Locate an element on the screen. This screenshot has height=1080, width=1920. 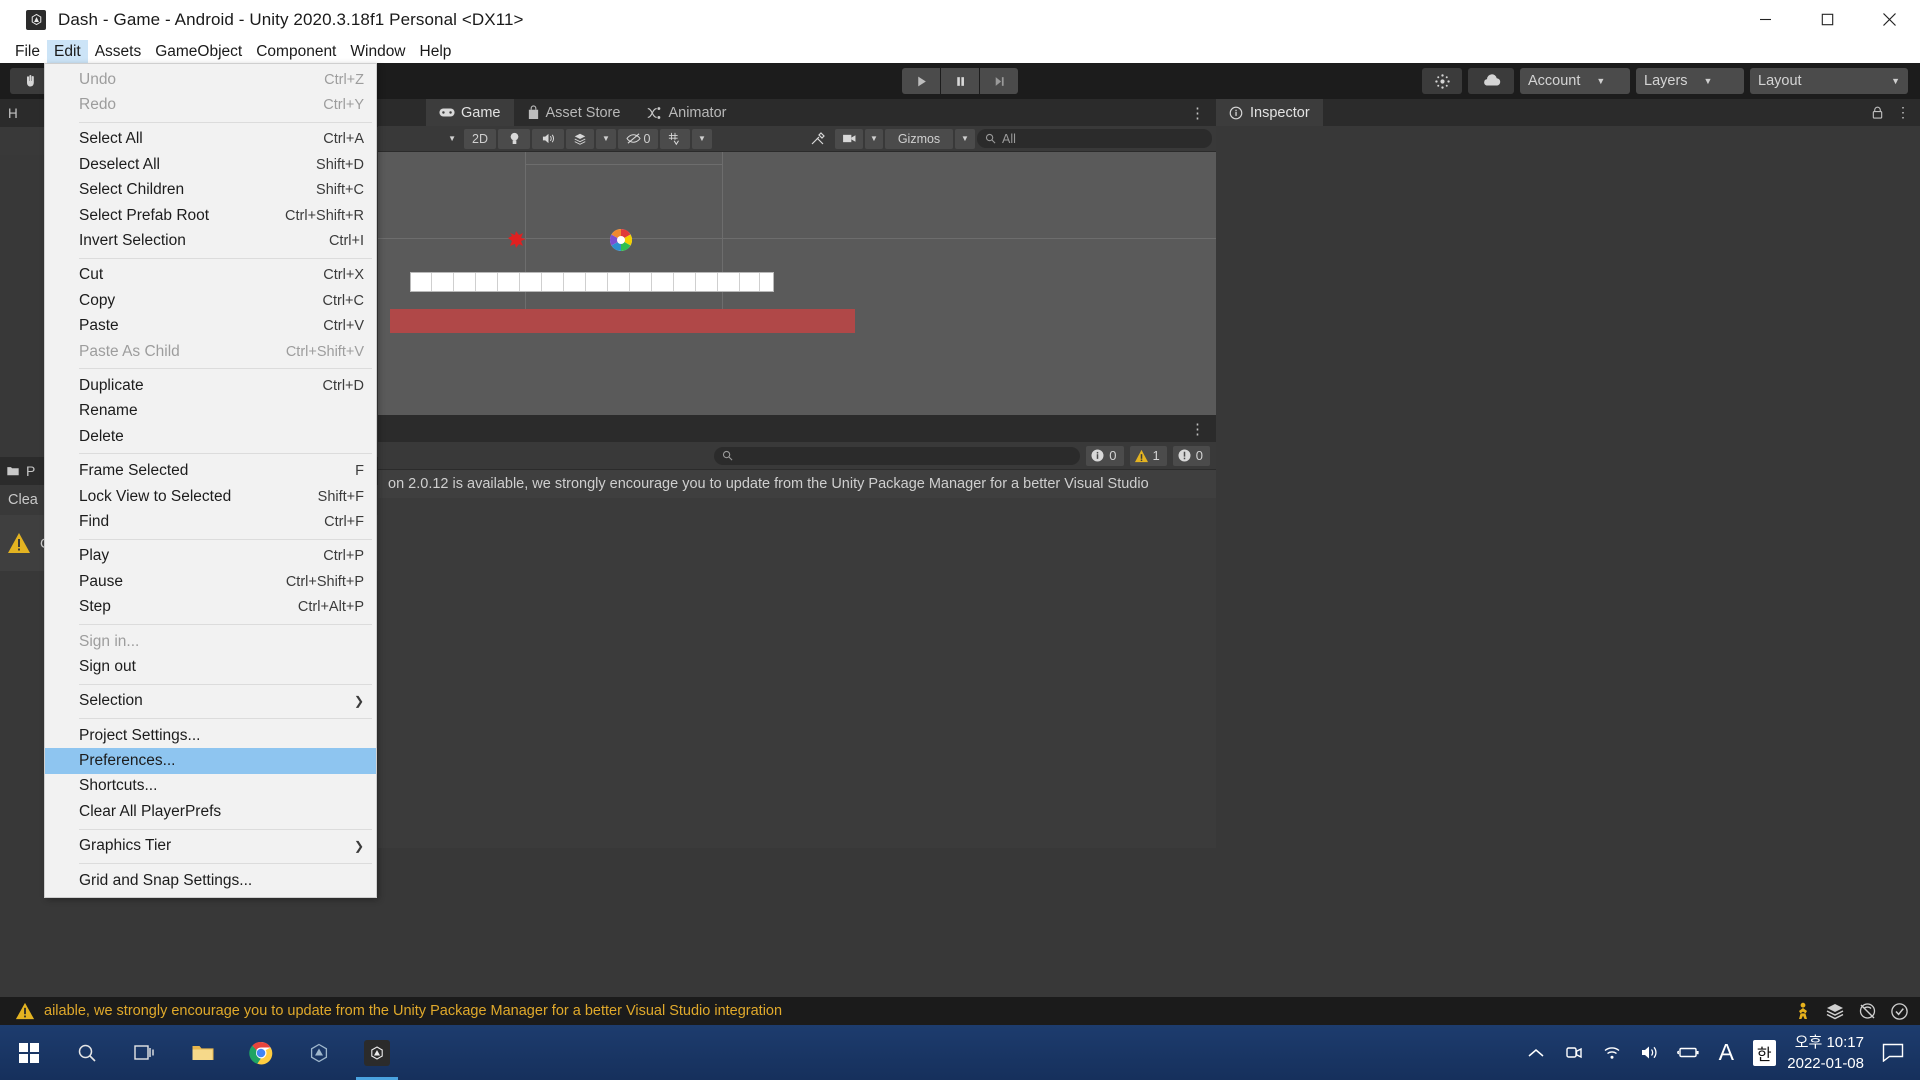
menu-item-clear-all-playerprefs: Clear All PlayerPrefs is located at coordinates (210, 811).